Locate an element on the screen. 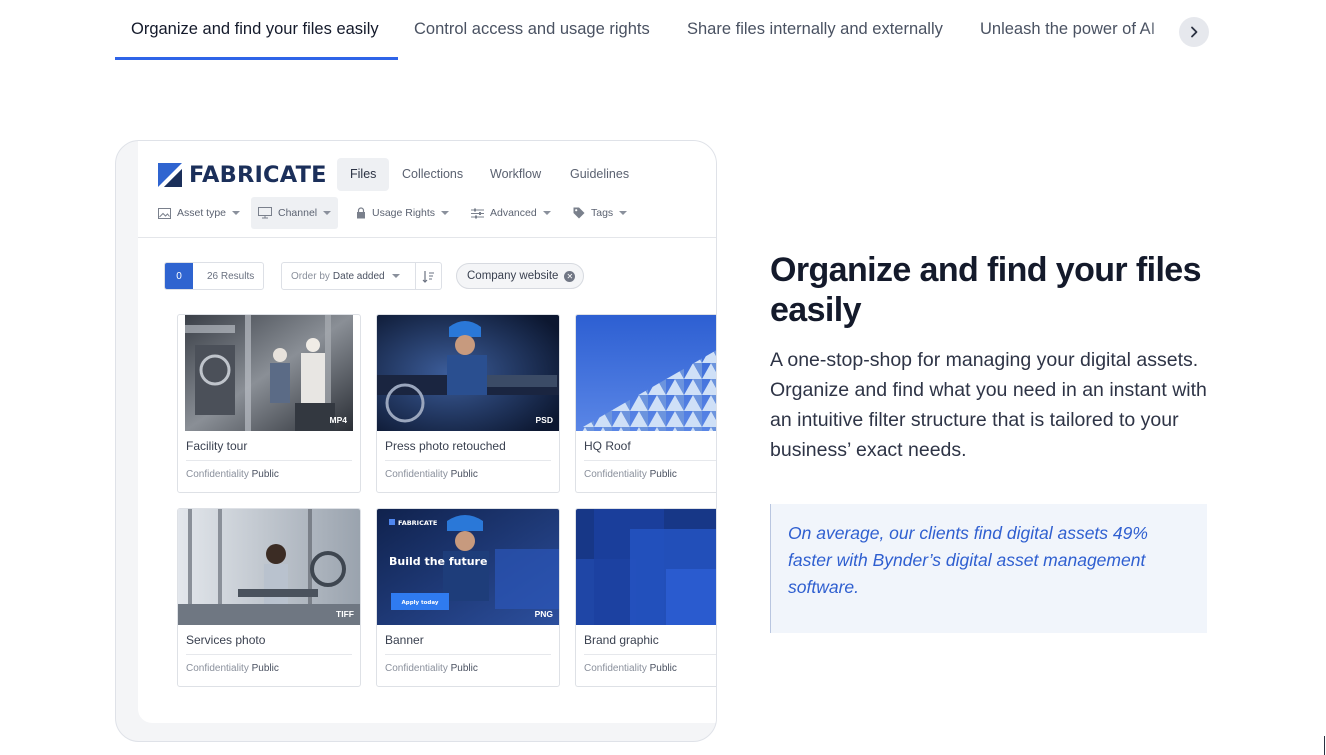 The image size is (1326, 755). active-filter-chip: Company website ✕ is located at coordinates (520, 276).